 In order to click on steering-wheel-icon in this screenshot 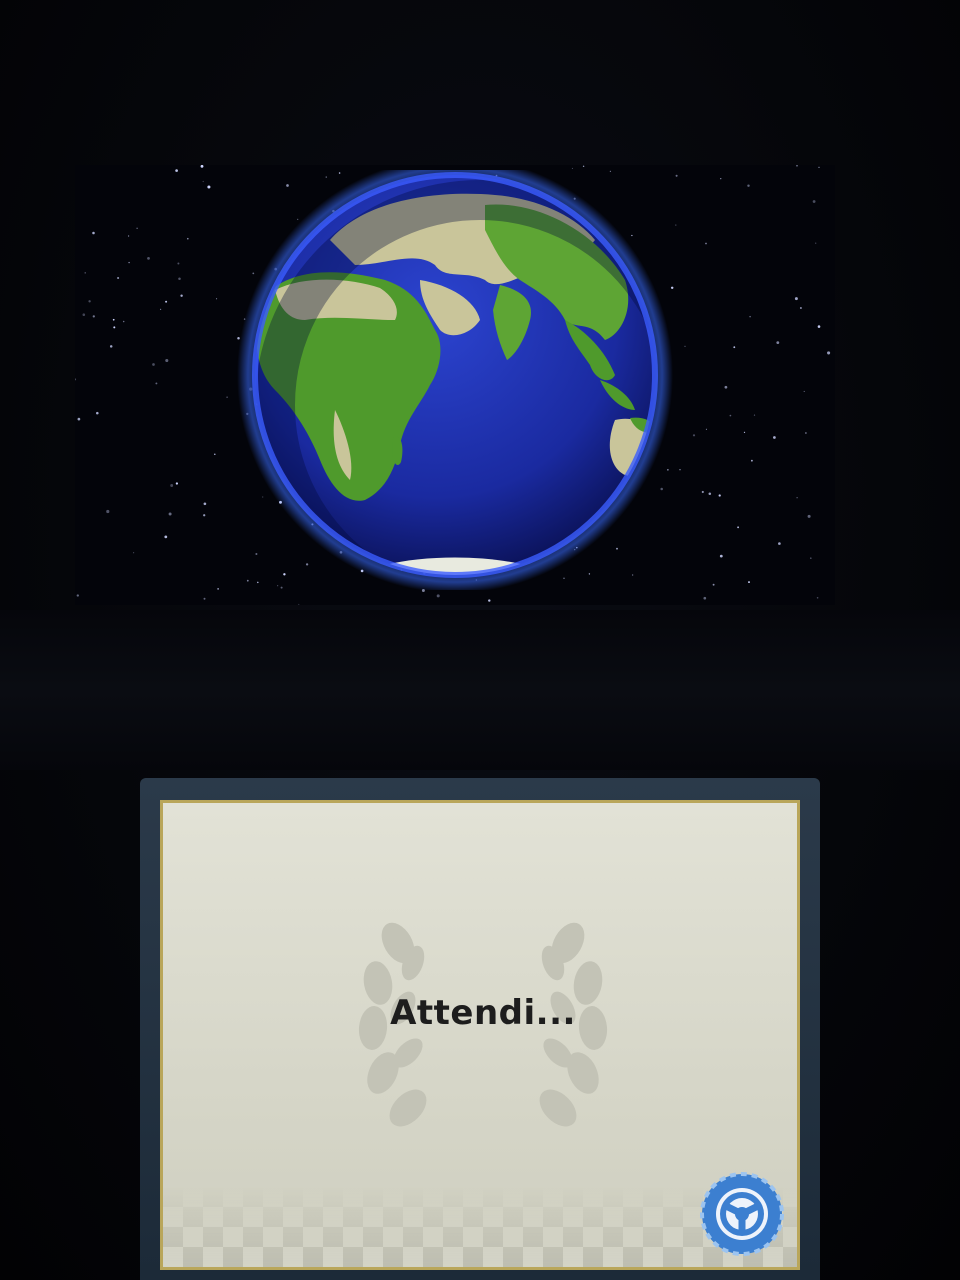, I will do `click(742, 1214)`.